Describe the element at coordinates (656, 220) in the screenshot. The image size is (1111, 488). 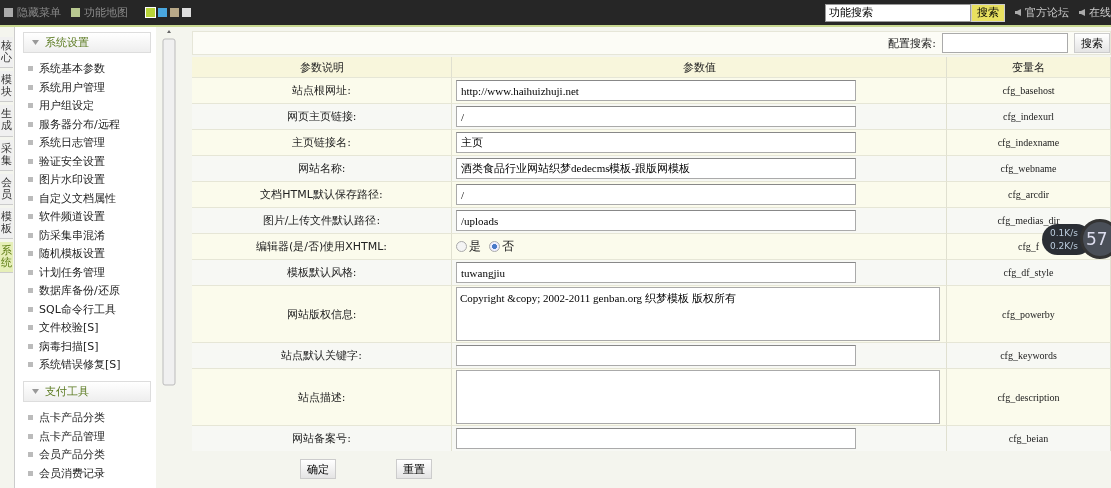
I see `param-input: /uploads` at that location.